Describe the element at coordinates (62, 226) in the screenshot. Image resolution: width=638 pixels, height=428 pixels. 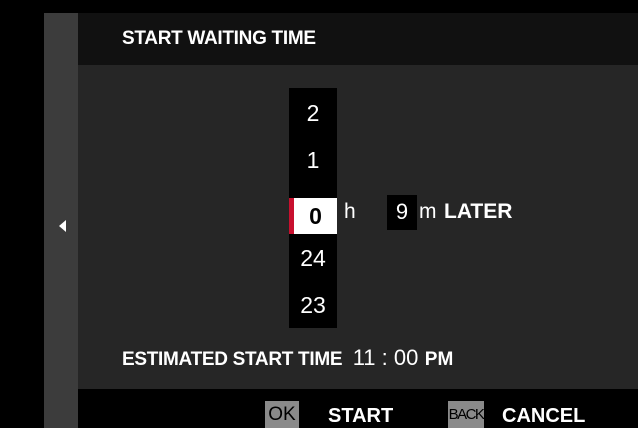
I see `triangle-left-icon` at that location.